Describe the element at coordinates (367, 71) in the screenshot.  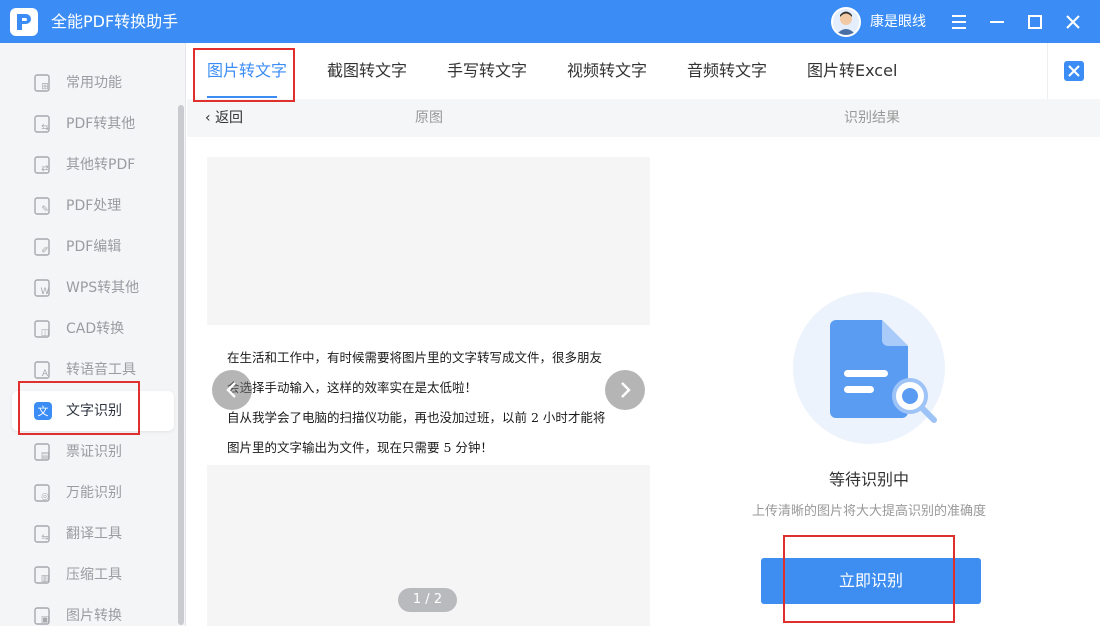
I see `tab-screenshot-to-text: 截图转文字` at that location.